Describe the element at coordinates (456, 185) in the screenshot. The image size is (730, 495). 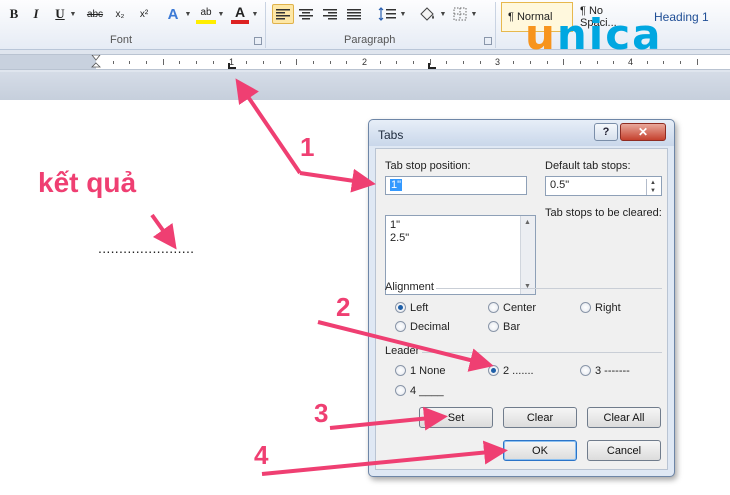
I see `tab-stop-position-input: 1"` at that location.